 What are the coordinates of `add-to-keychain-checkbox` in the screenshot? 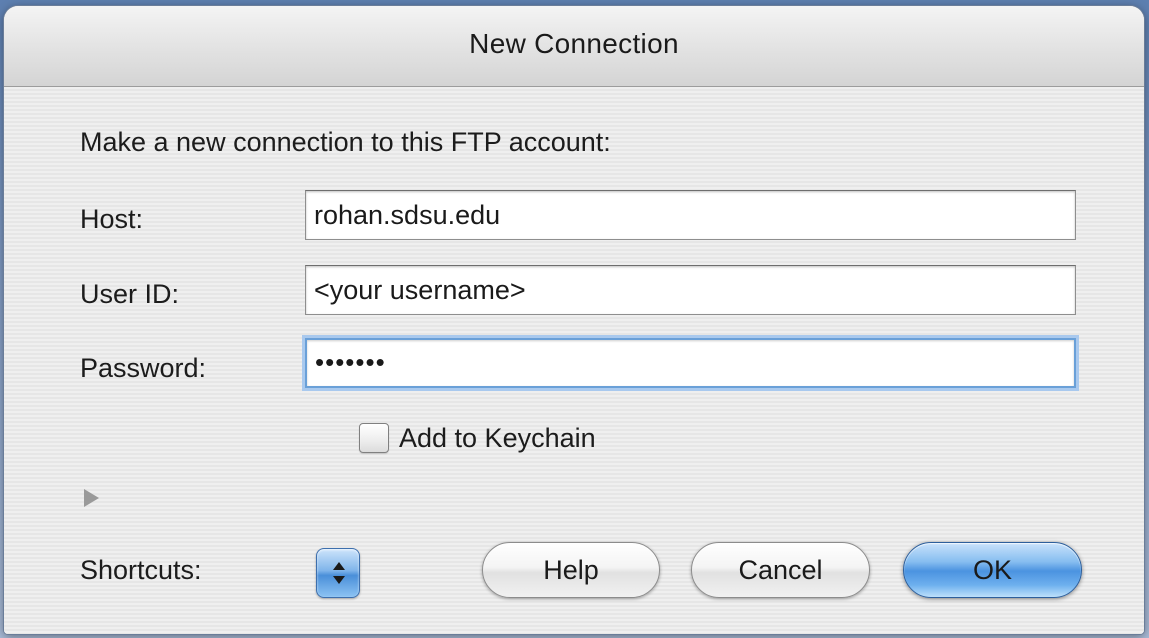 It's located at (374, 438).